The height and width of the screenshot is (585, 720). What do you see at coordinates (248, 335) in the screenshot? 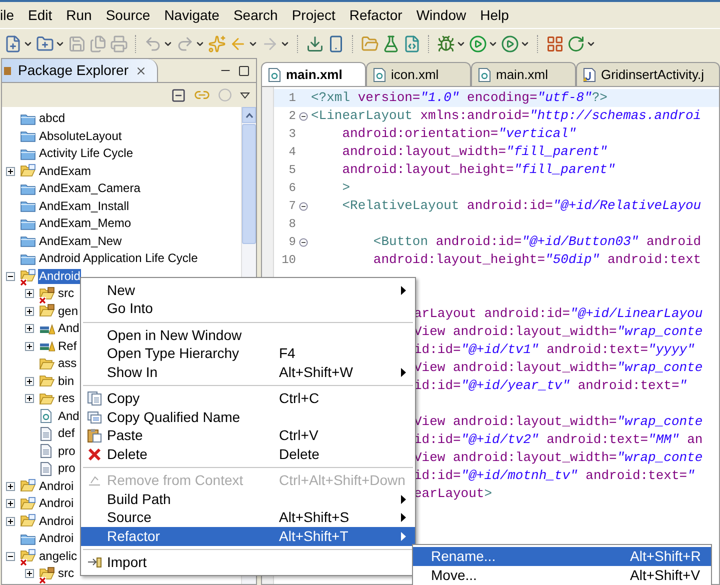
I see `menu-item: Open in New Window` at bounding box center [248, 335].